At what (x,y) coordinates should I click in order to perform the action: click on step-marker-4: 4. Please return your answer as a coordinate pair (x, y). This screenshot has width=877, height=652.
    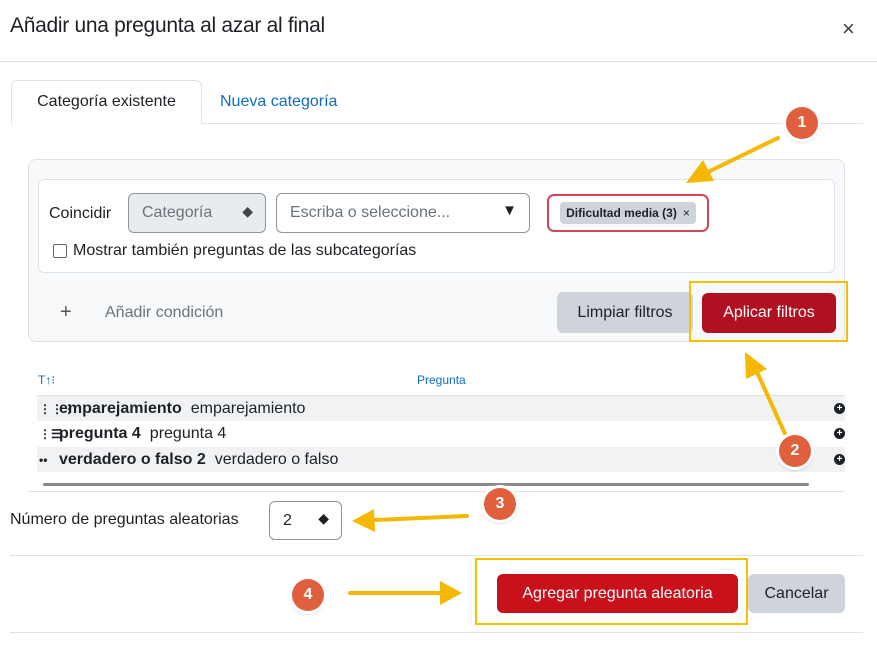
    Looking at the image, I should click on (308, 595).